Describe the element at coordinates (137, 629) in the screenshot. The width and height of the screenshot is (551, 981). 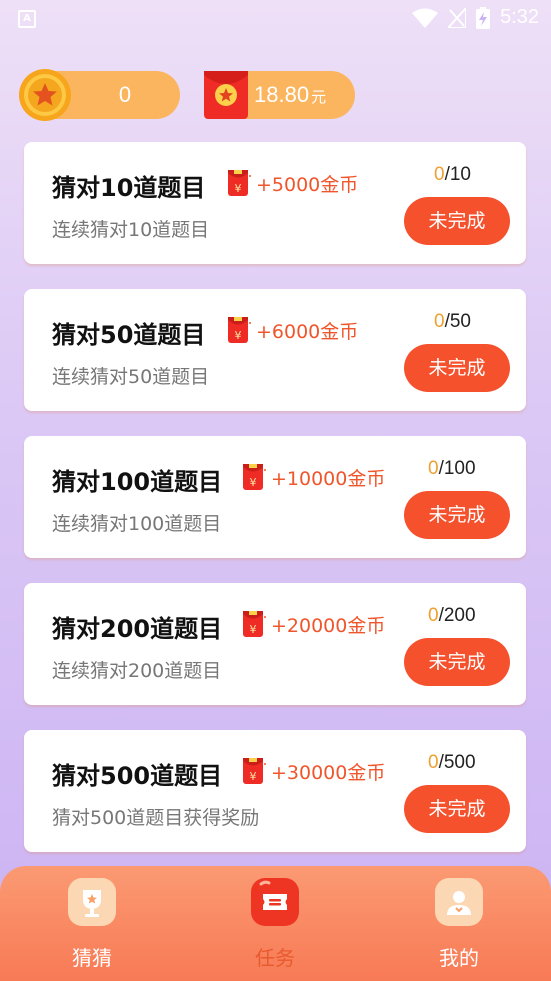
I see `task-title: 猜对200道题目` at that location.